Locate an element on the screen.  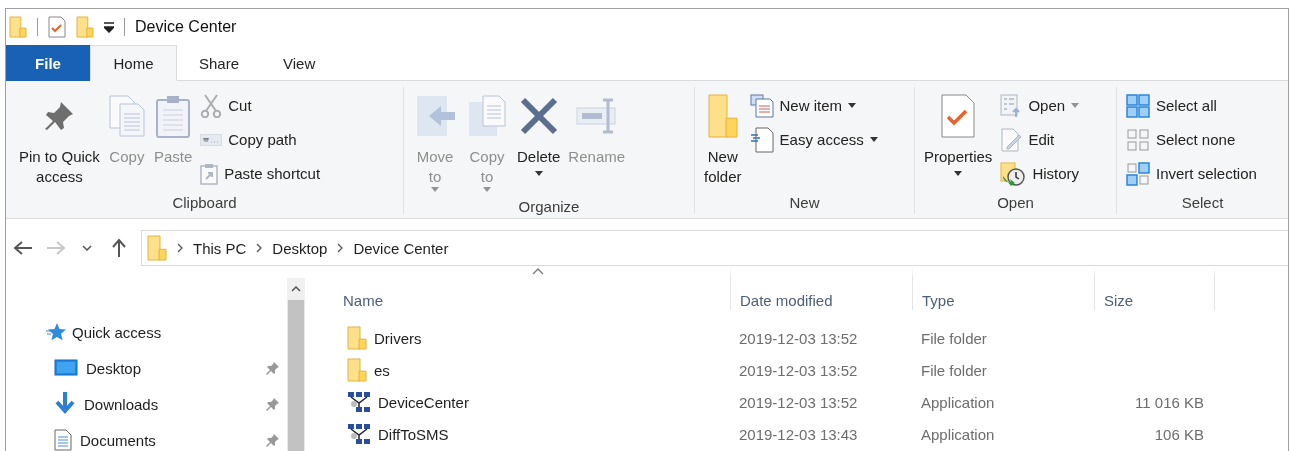
ribbon-button: Select none is located at coordinates (1191, 139).